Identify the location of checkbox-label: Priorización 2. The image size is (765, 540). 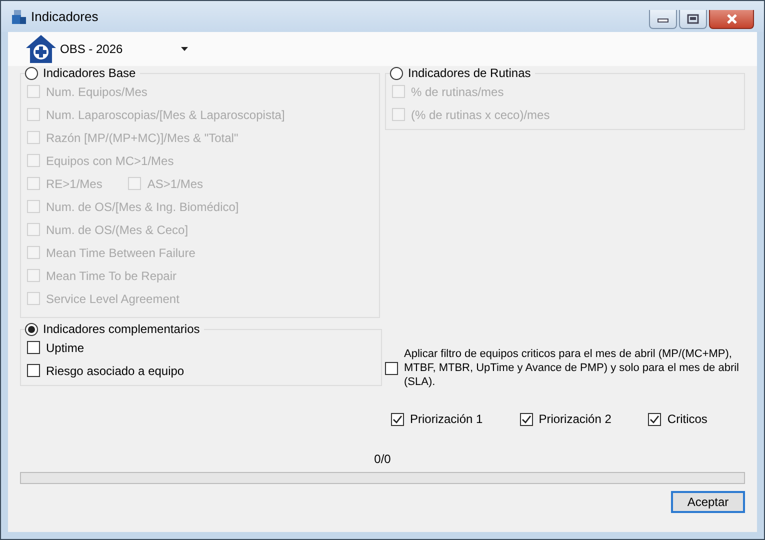
(575, 419).